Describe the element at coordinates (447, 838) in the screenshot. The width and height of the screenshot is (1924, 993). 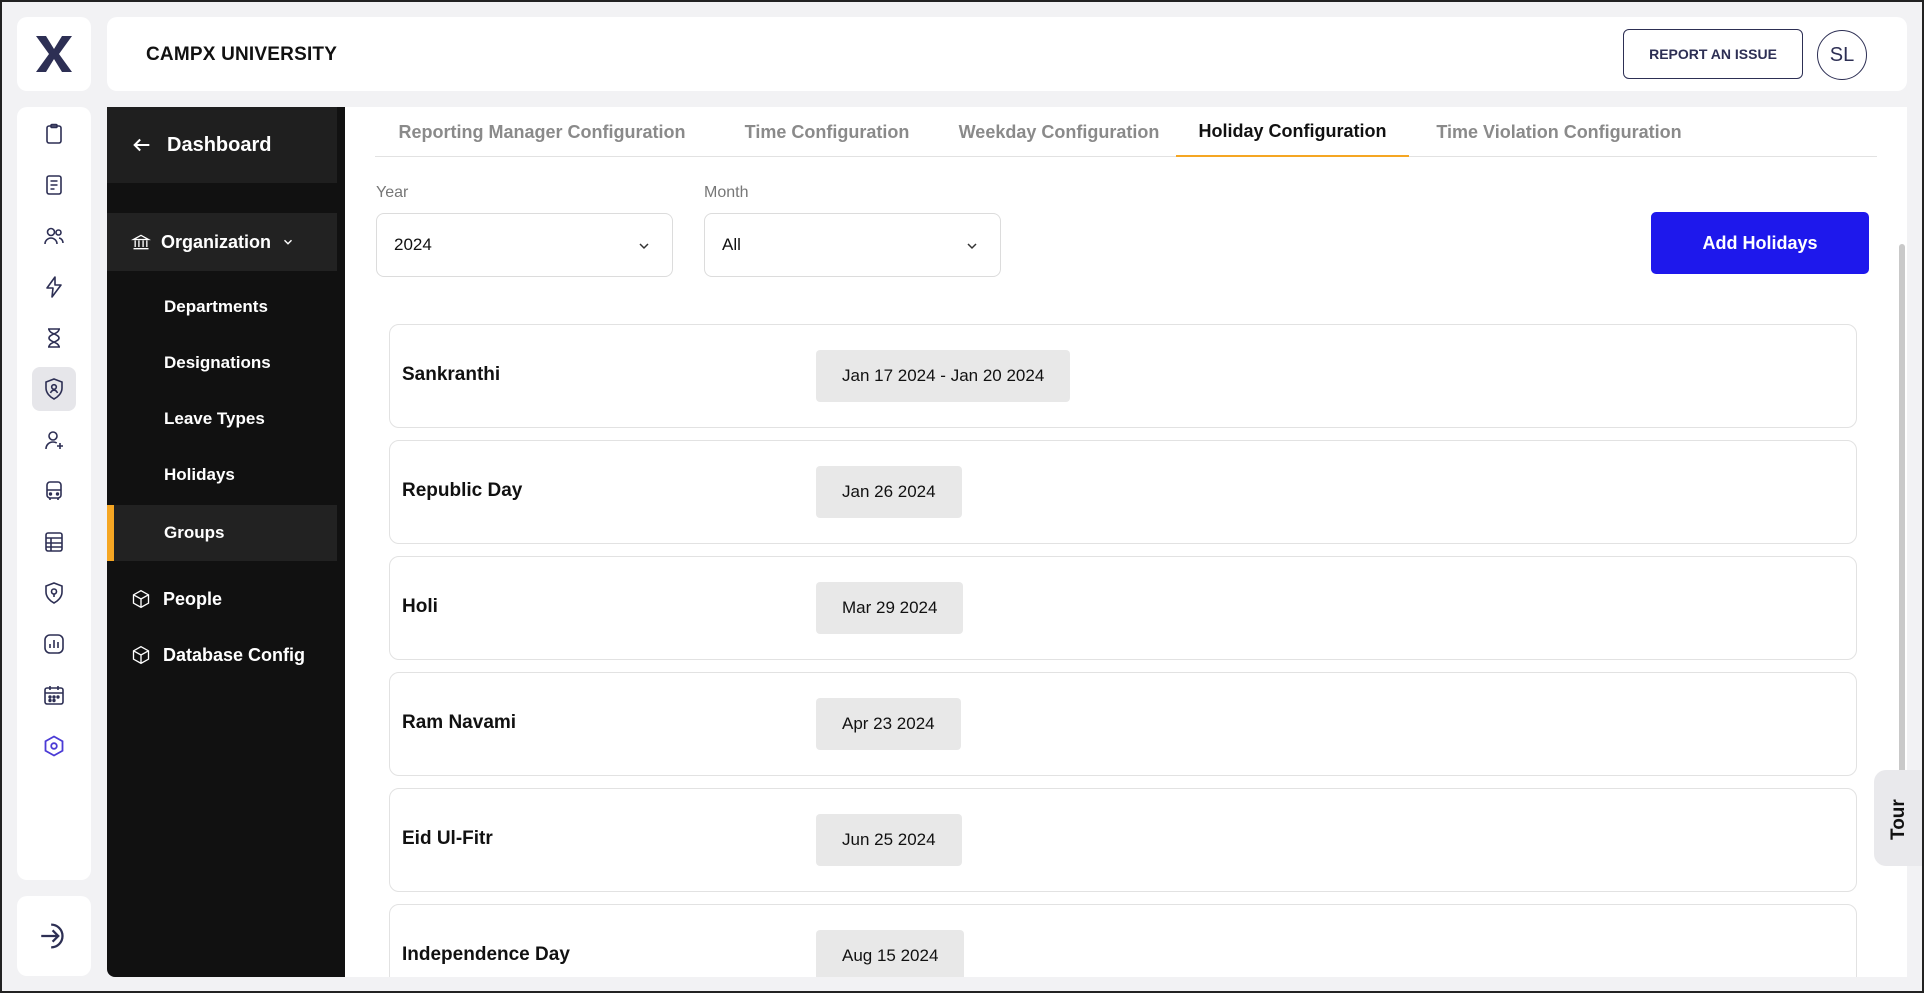
I see `holiday-name: Eid Ul-Fitr` at that location.